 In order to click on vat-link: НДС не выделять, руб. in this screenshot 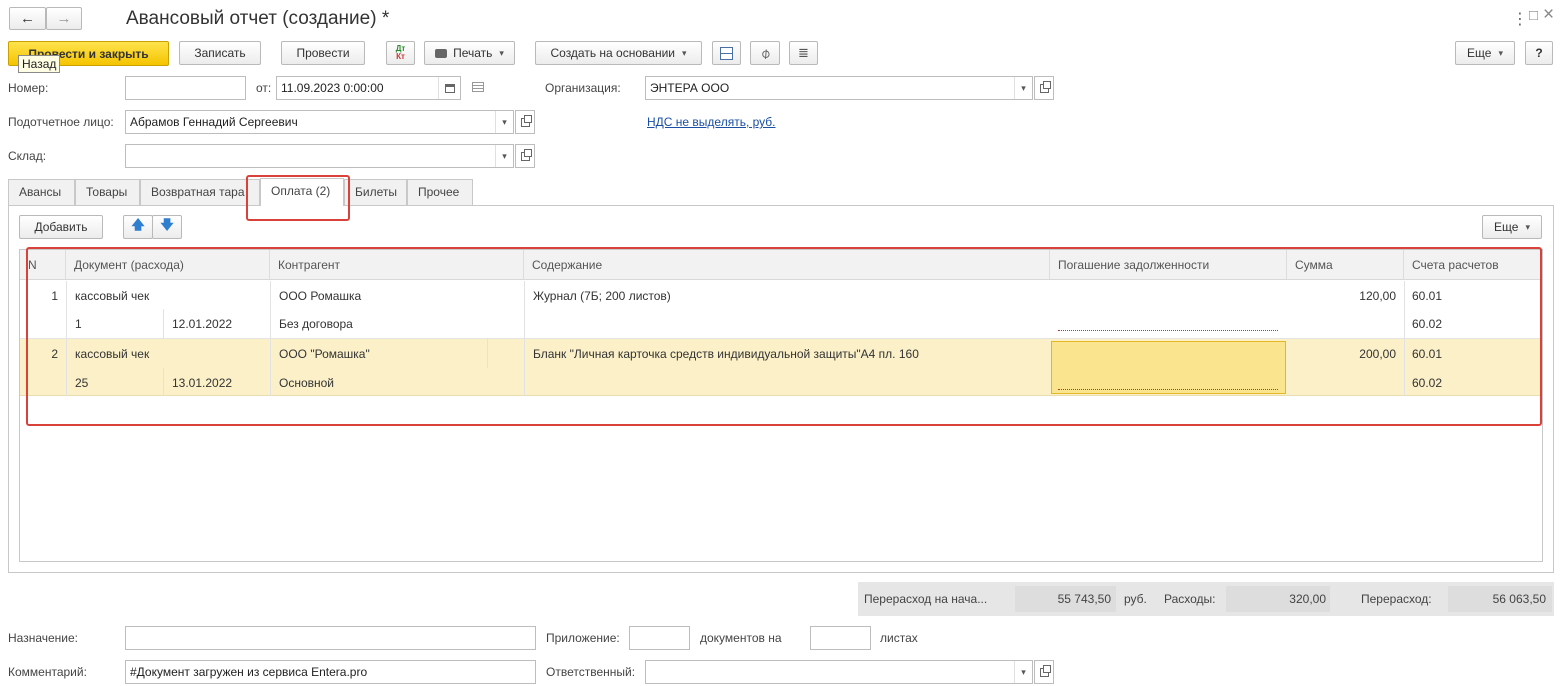, I will do `click(711, 122)`.